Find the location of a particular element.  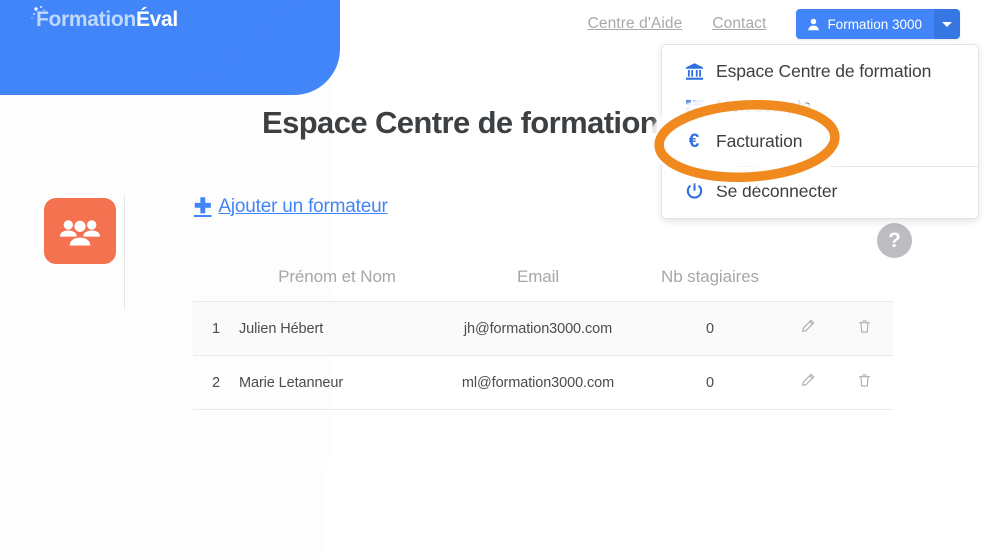

list-icon is located at coordinates (694, 106).